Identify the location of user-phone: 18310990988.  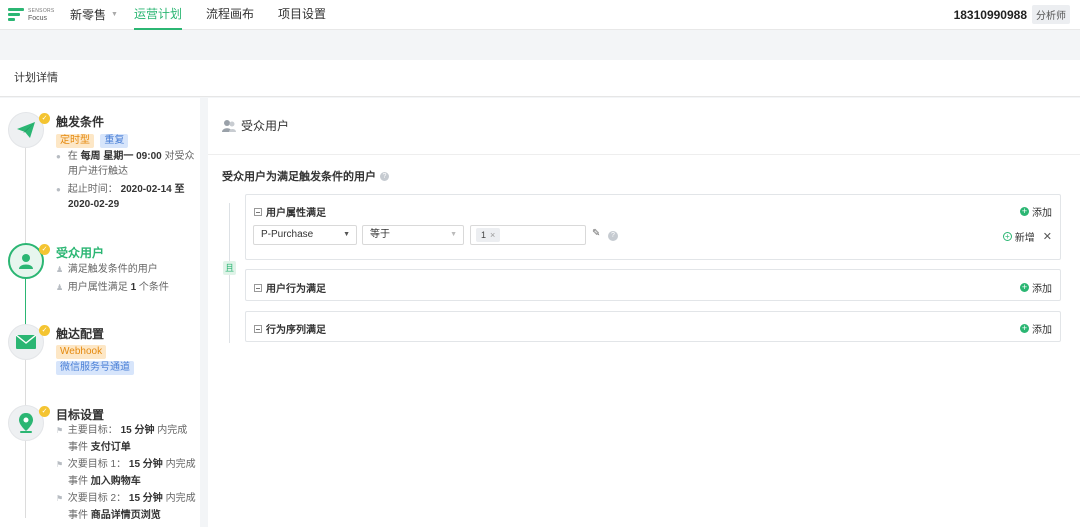
(990, 14).